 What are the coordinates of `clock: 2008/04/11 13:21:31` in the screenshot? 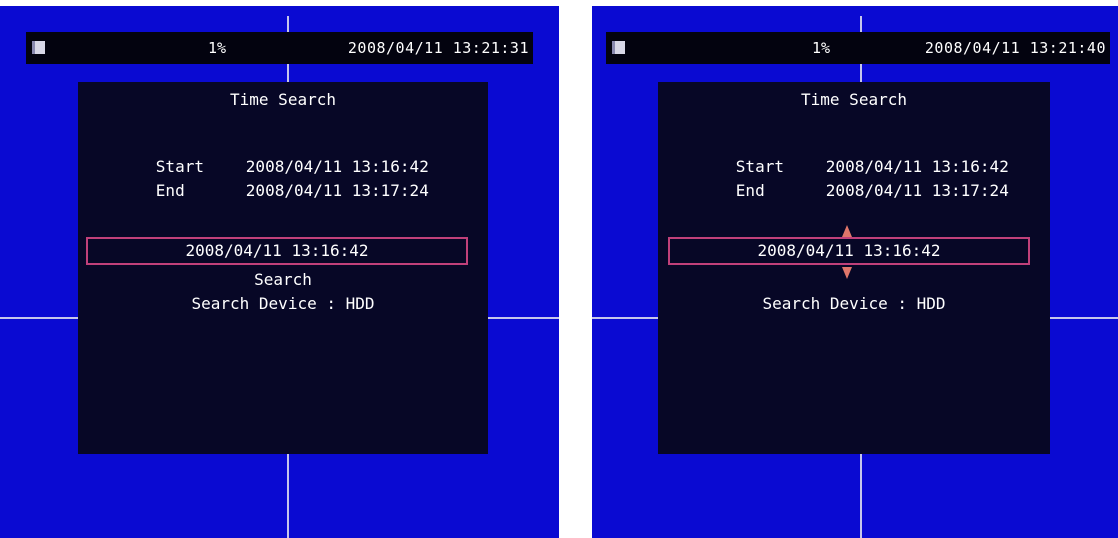 It's located at (438, 48).